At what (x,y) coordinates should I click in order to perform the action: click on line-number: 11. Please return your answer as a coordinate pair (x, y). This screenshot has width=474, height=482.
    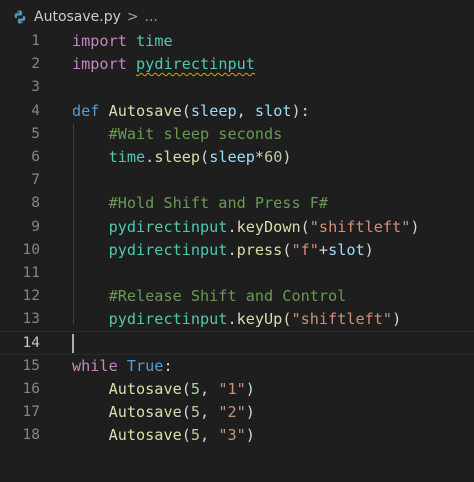
    Looking at the image, I should click on (31, 272).